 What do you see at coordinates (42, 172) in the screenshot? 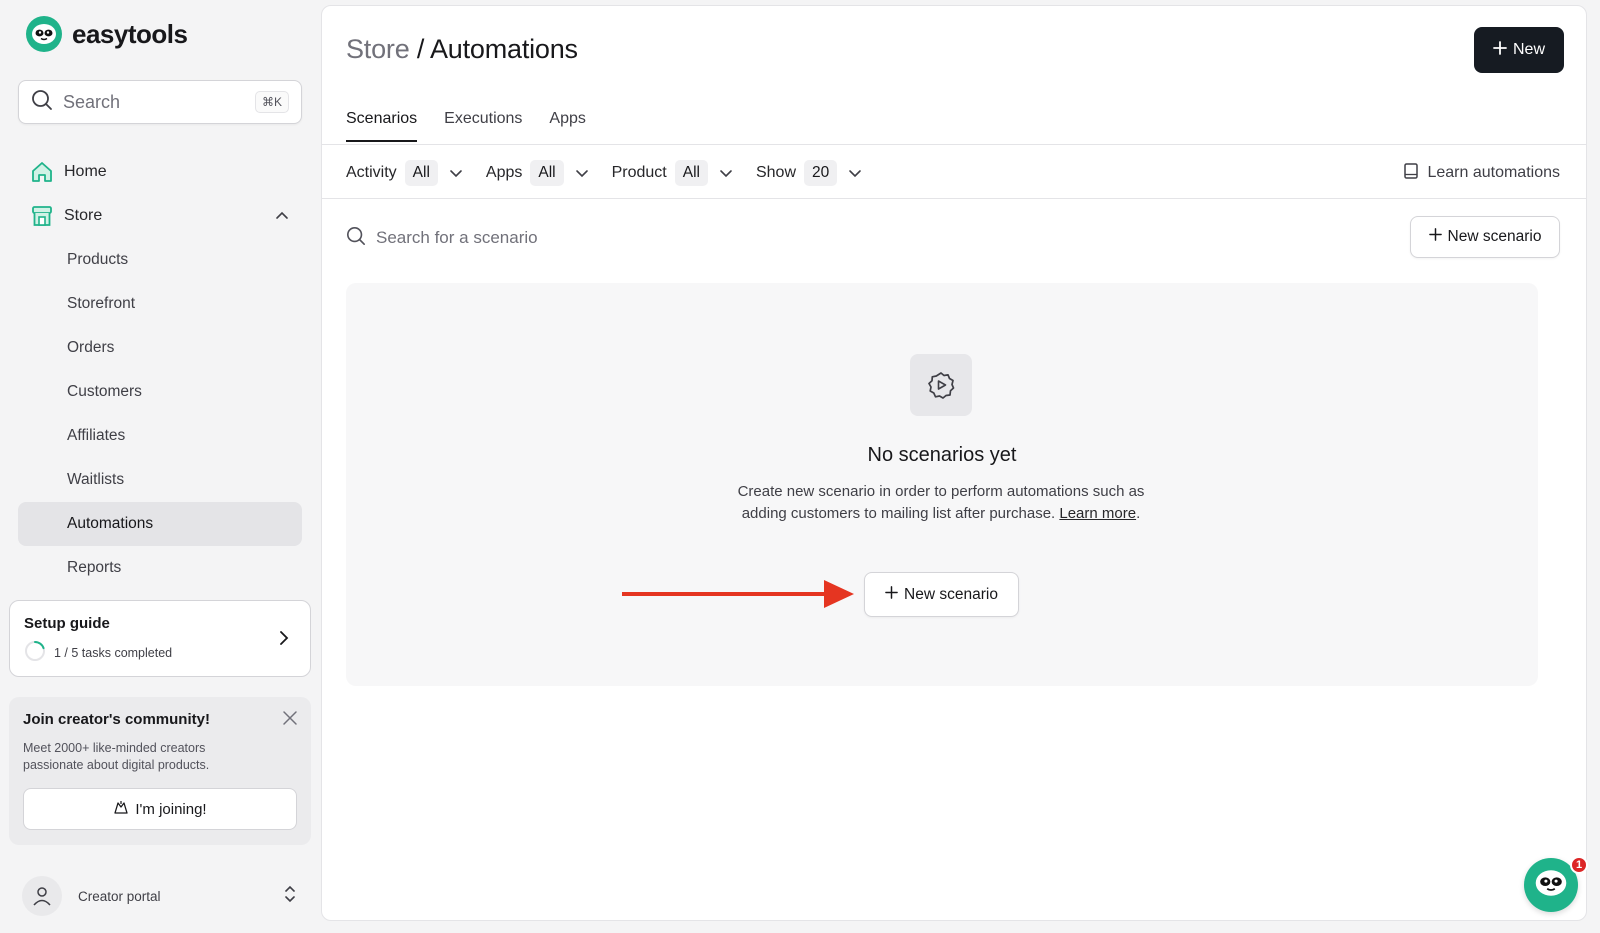
I see `home-icon` at bounding box center [42, 172].